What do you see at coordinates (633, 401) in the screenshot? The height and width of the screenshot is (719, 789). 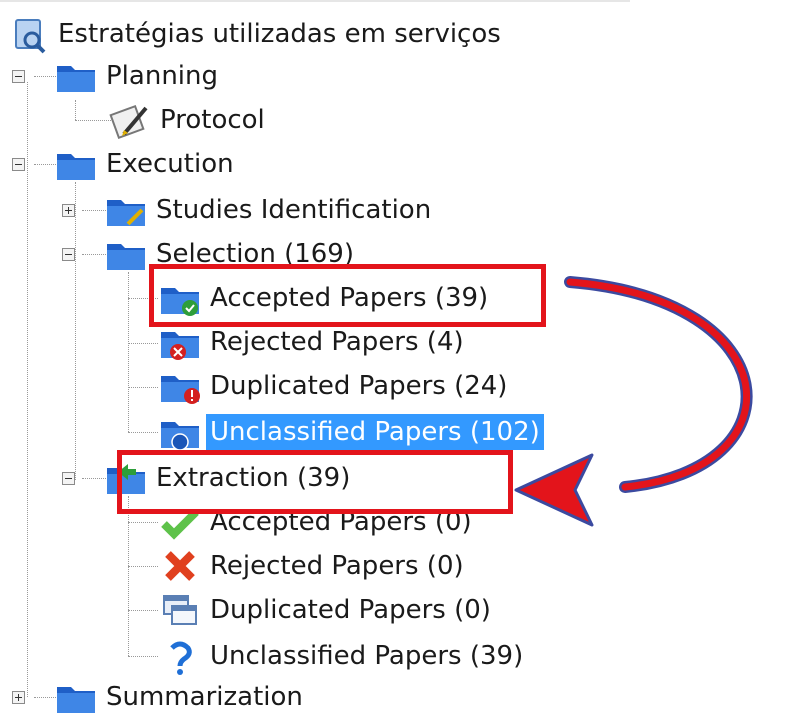 I see `annotation-arrow` at bounding box center [633, 401].